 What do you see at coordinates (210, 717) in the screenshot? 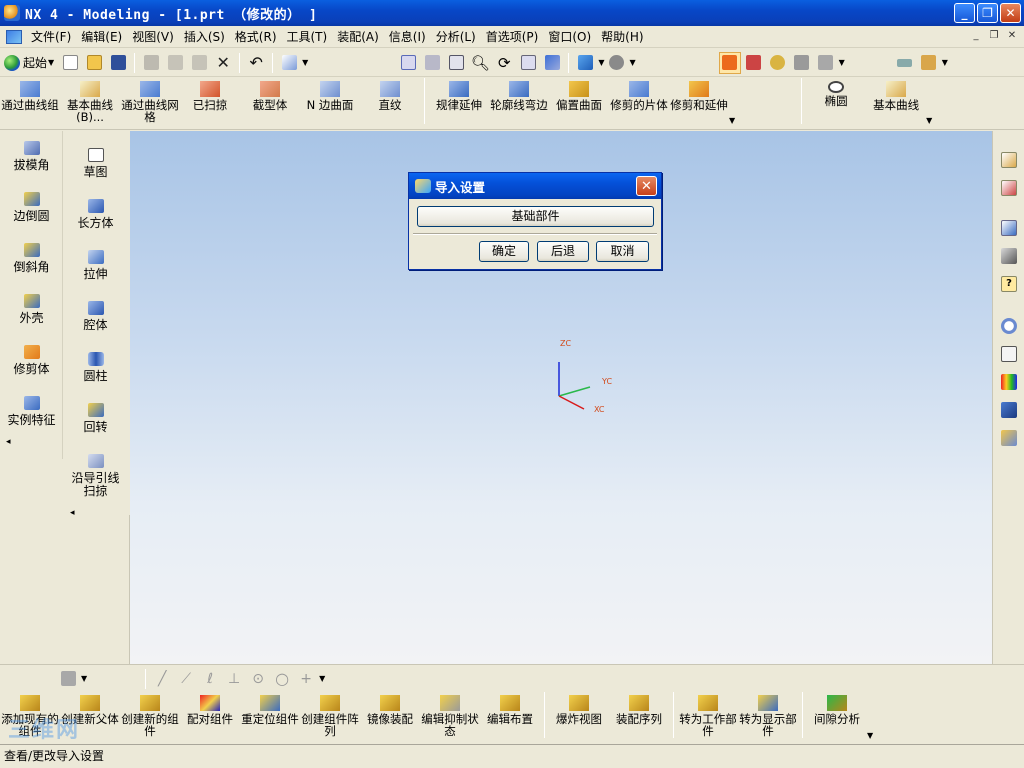
I see `mate-component-button: 配对组件` at bounding box center [210, 717].